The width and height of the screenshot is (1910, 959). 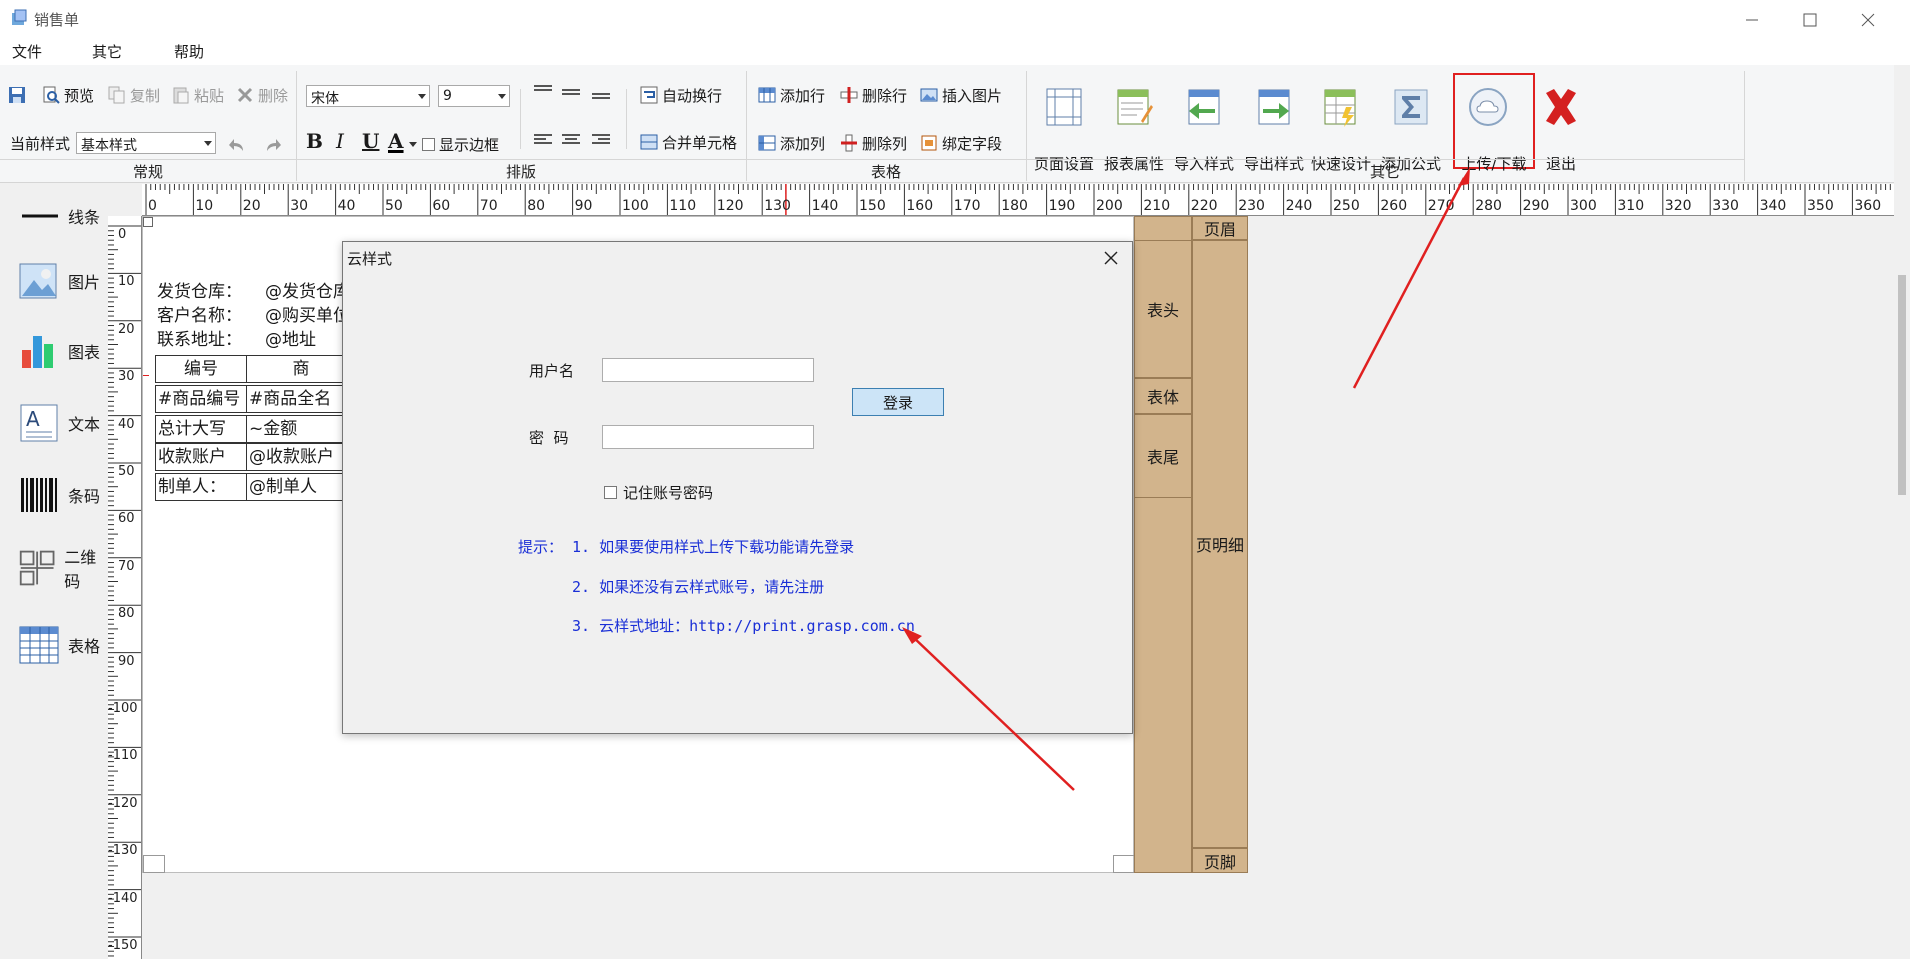 What do you see at coordinates (1902, 512) in the screenshot?
I see `vertical-scrollbar` at bounding box center [1902, 512].